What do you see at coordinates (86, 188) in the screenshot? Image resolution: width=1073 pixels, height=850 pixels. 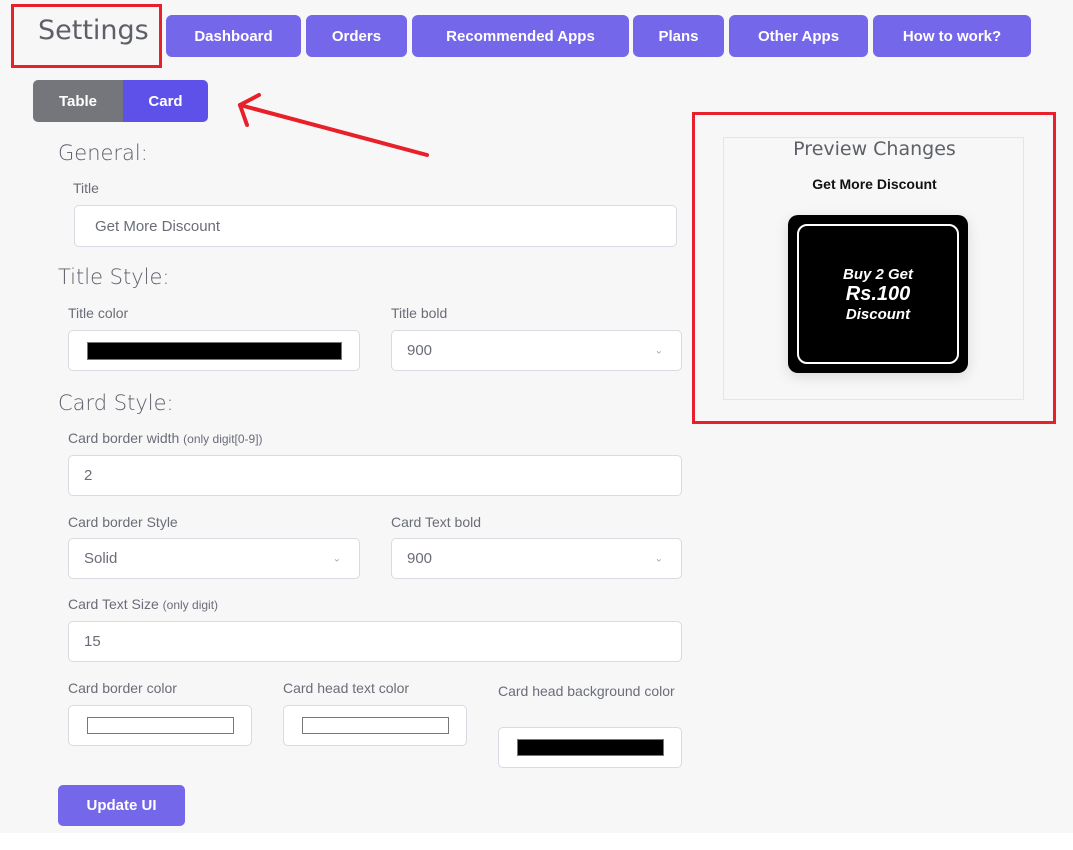 I see `title-label: Title` at bounding box center [86, 188].